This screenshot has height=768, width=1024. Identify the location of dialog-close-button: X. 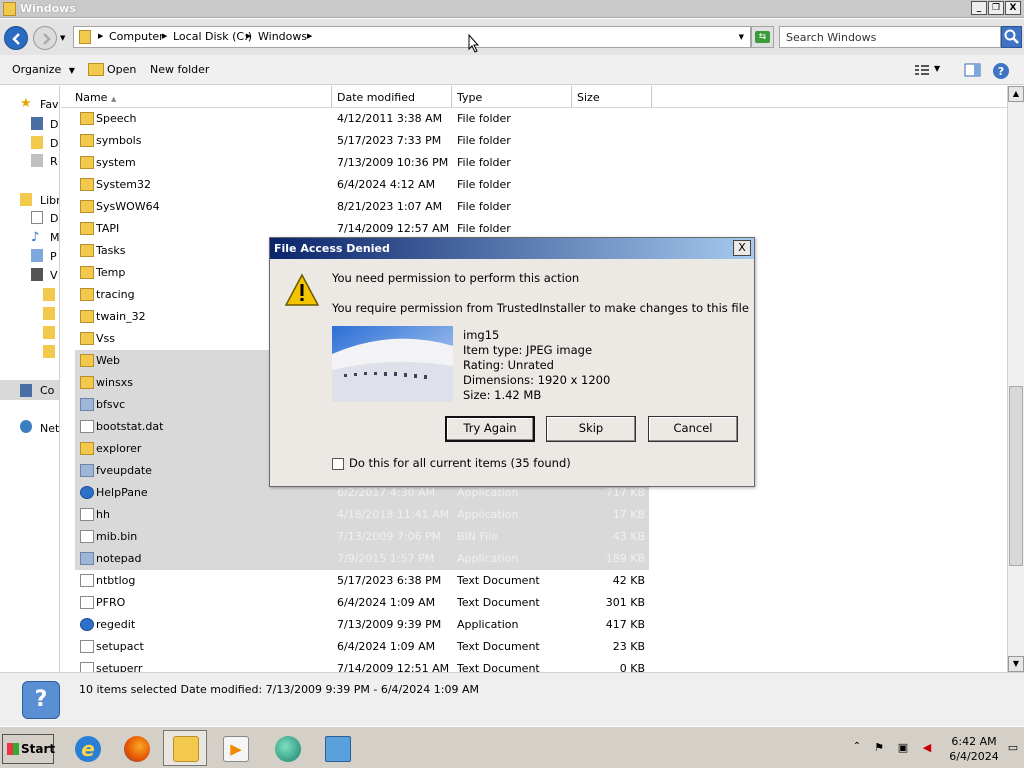
(742, 248).